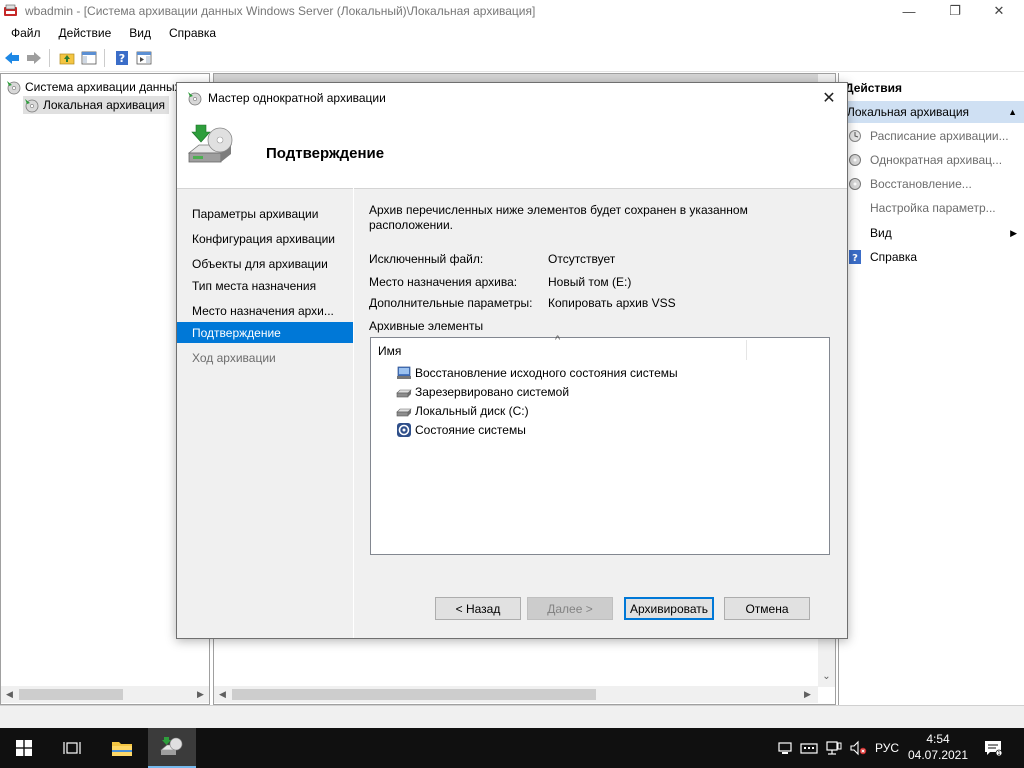 The image size is (1024, 768). What do you see at coordinates (210, 143) in the screenshot?
I see `backup-disk-icon` at bounding box center [210, 143].